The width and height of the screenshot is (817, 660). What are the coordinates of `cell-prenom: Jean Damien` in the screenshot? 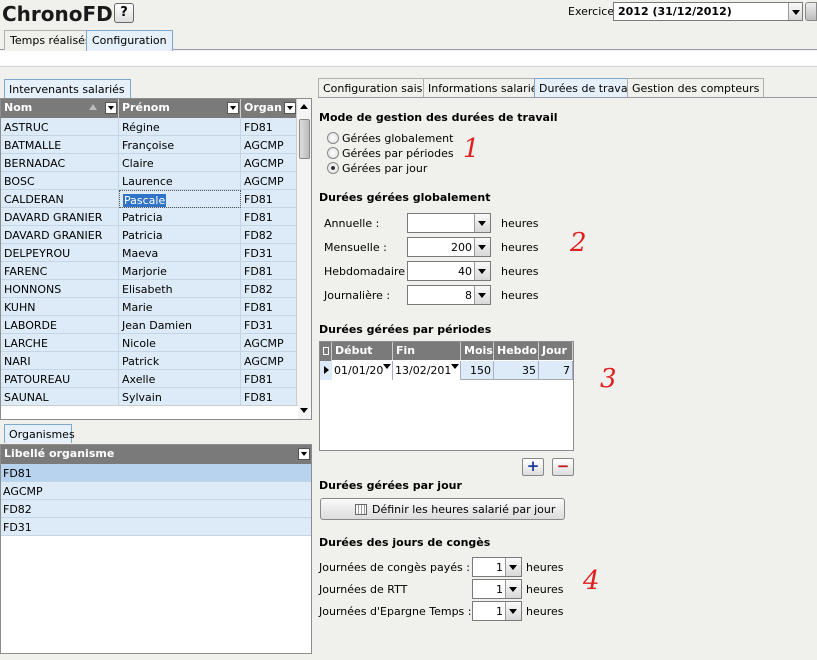 It's located at (180, 325).